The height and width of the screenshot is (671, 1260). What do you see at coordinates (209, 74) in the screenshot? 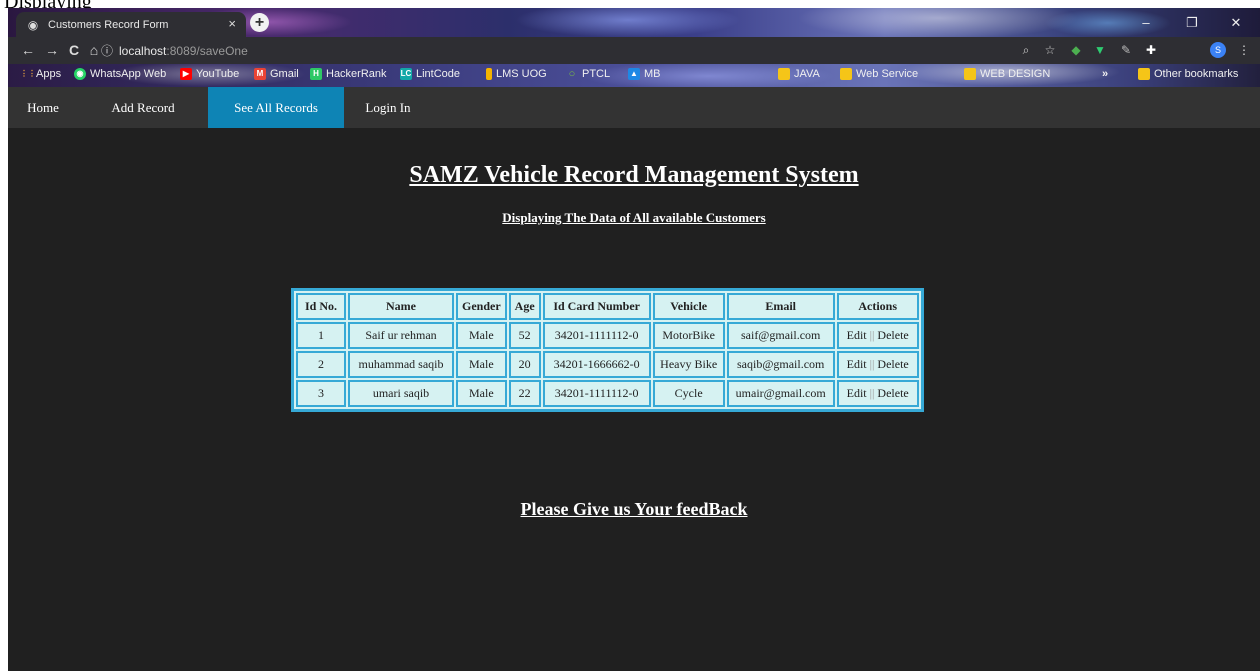
I see `bookmark-youtube: ▶ YouTube` at bounding box center [209, 74].